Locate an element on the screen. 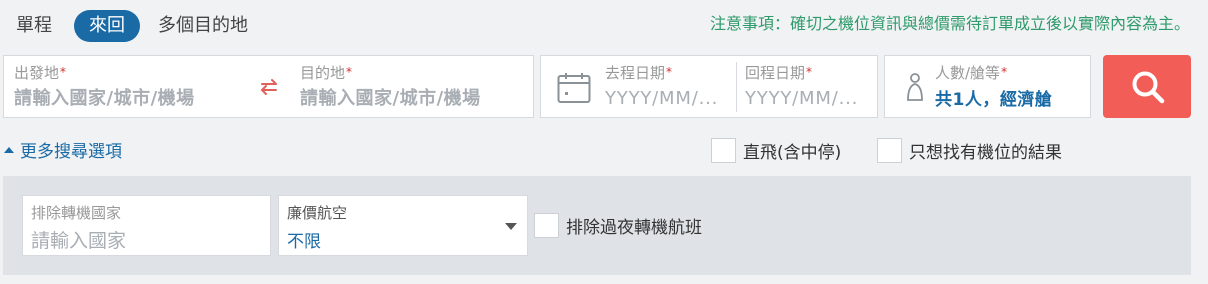 The width and height of the screenshot is (1208, 284). low-cost-airline-select: 廉價航空 不限 is located at coordinates (403, 225).